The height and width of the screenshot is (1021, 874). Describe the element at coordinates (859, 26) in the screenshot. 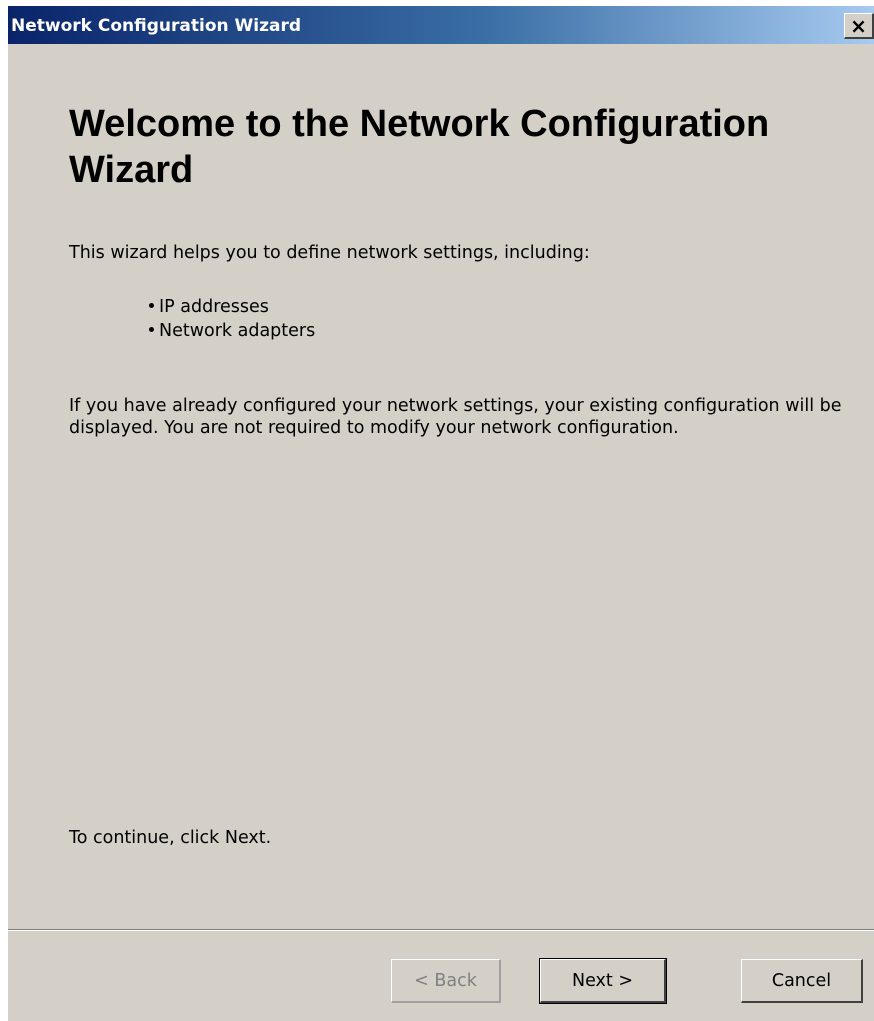

I see `close-icon: ×` at that location.